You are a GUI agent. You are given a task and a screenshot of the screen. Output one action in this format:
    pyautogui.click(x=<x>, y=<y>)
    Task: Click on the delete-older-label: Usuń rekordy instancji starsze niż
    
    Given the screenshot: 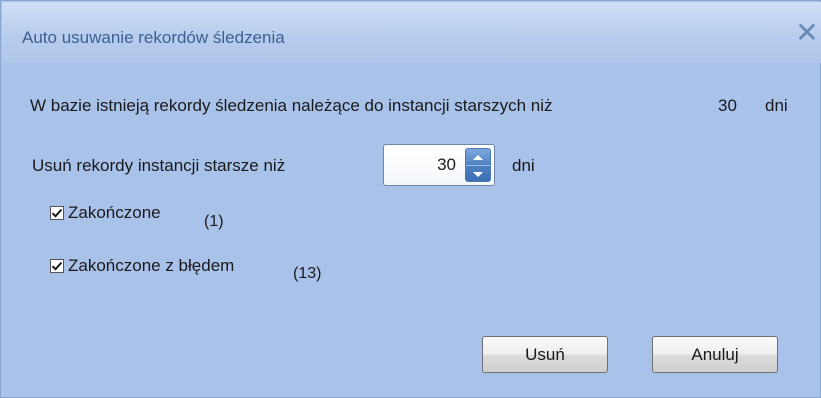 What is the action you would take?
    pyautogui.click(x=159, y=165)
    